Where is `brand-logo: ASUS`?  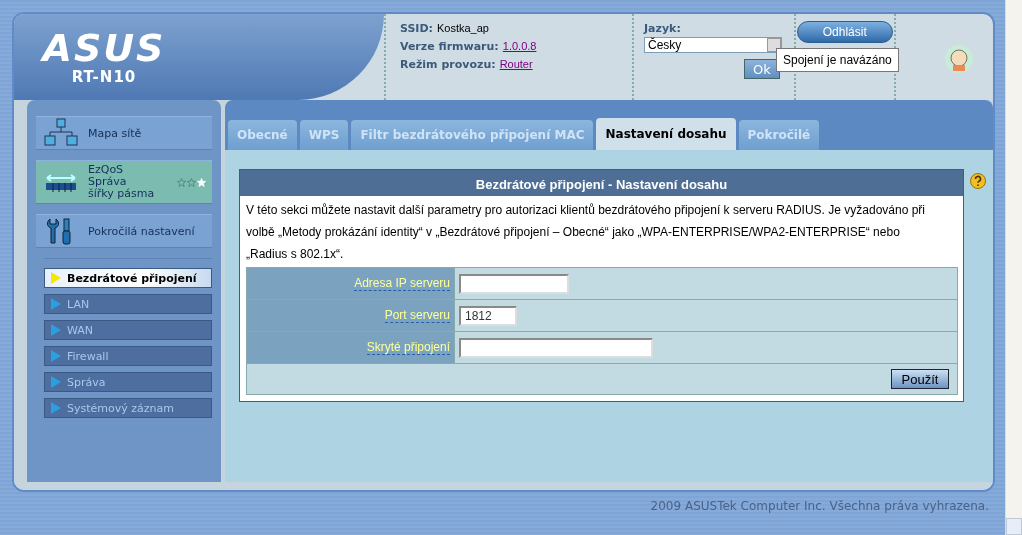 brand-logo: ASUS is located at coordinates (104, 48).